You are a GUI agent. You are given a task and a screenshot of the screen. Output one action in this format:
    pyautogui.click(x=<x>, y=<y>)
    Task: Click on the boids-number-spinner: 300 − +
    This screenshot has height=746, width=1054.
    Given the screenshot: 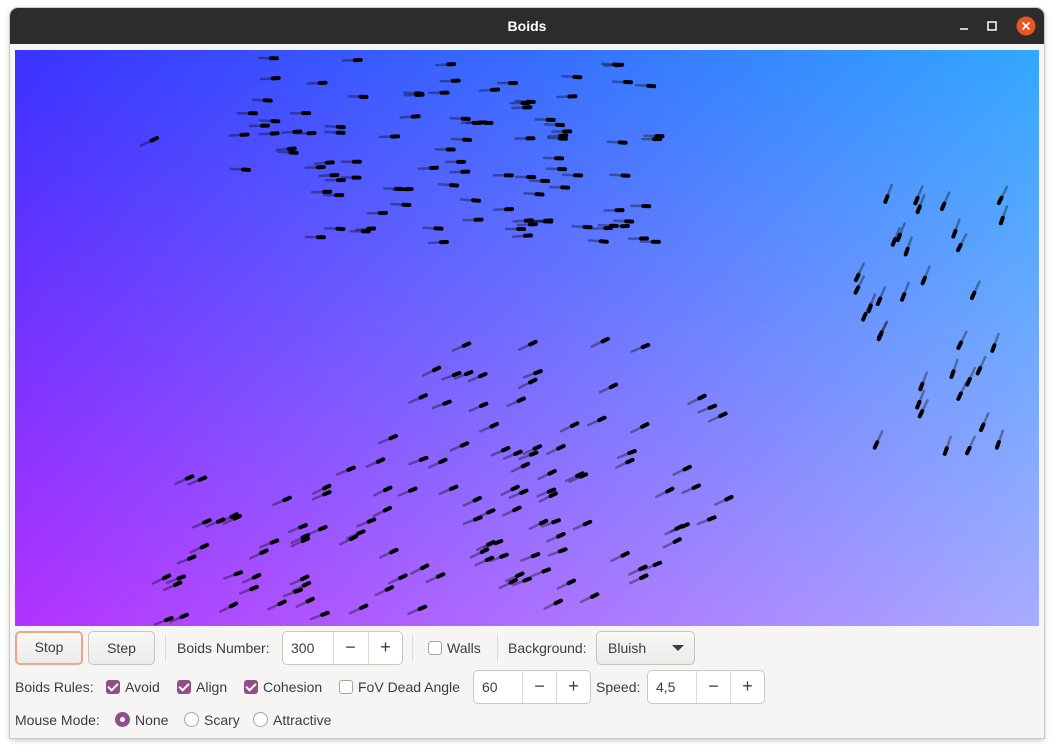 What is the action you would take?
    pyautogui.click(x=342, y=648)
    